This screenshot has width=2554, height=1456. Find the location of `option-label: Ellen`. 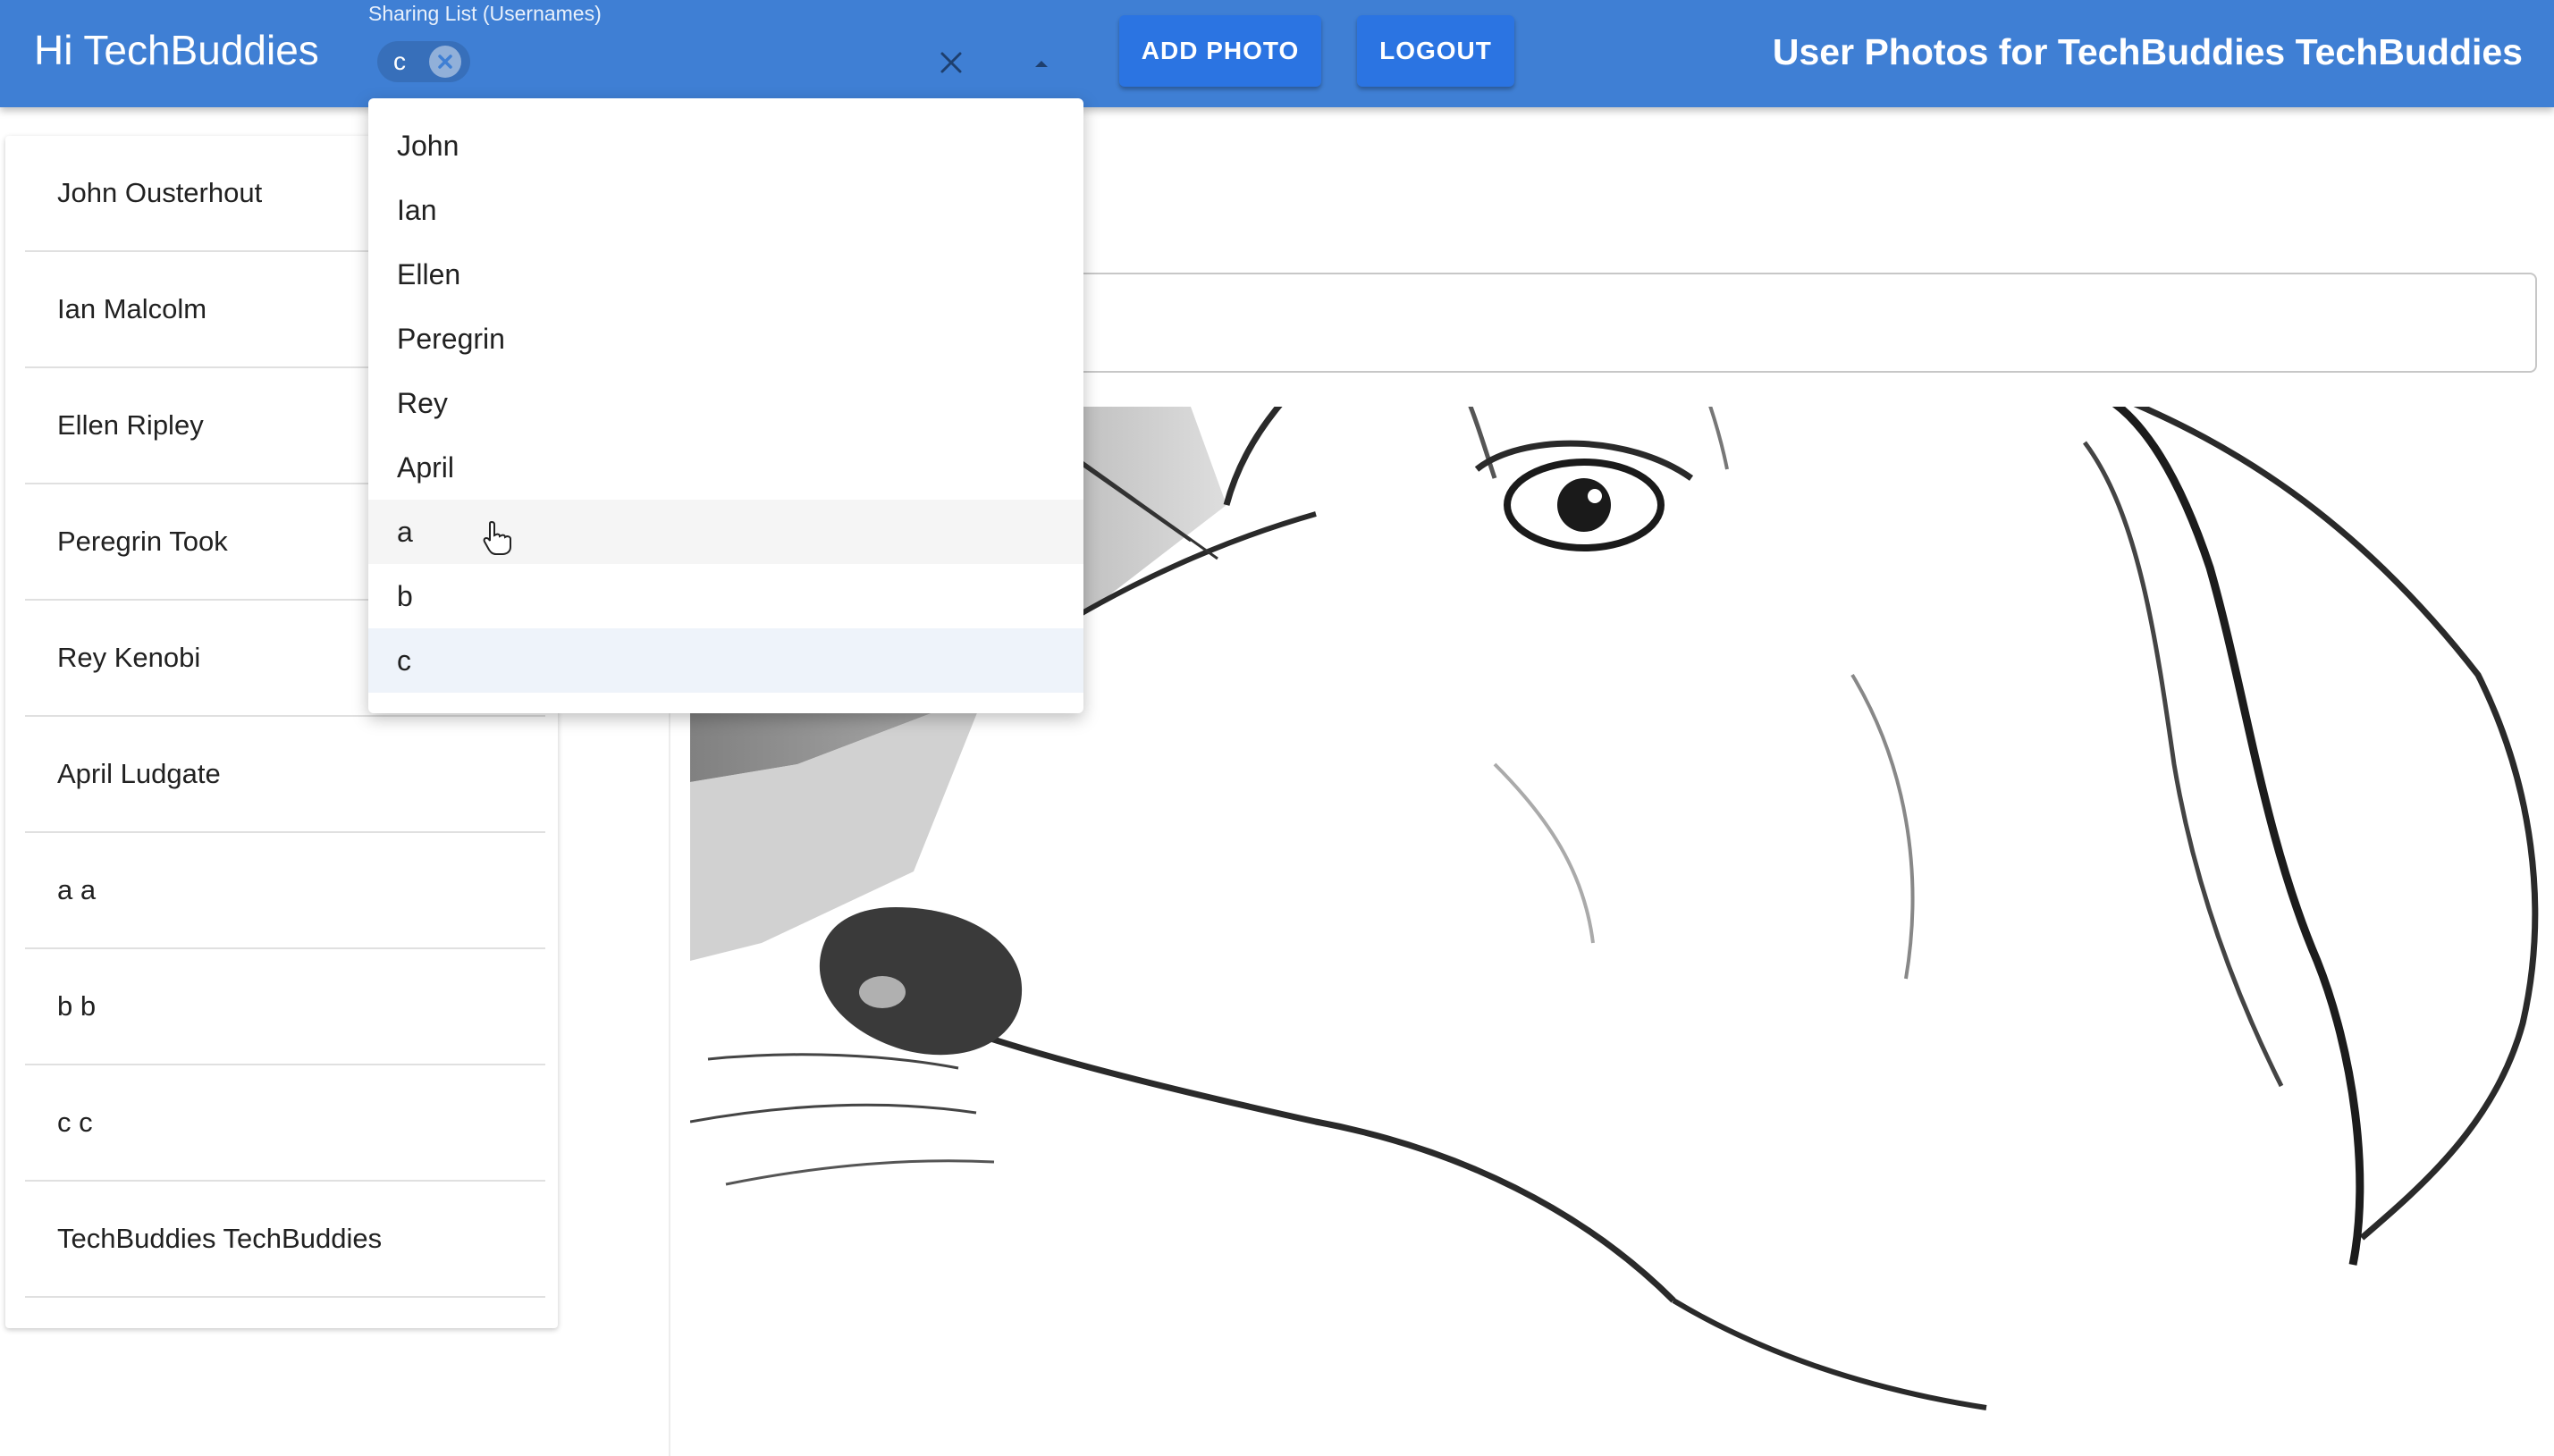

option-label: Ellen is located at coordinates (429, 274).